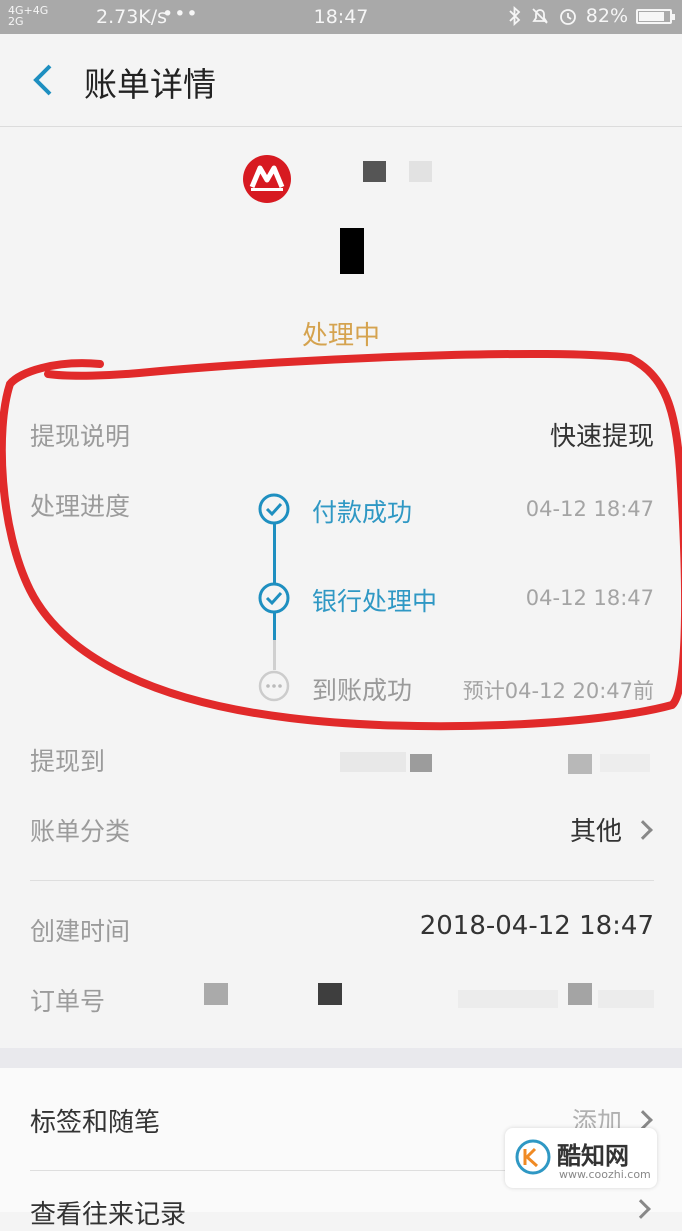 Image resolution: width=682 pixels, height=1231 pixels. Describe the element at coordinates (341, 17) in the screenshot. I see `status-bar: 4G+4G 2G 2.73K/s ••• 18:47 82%` at that location.